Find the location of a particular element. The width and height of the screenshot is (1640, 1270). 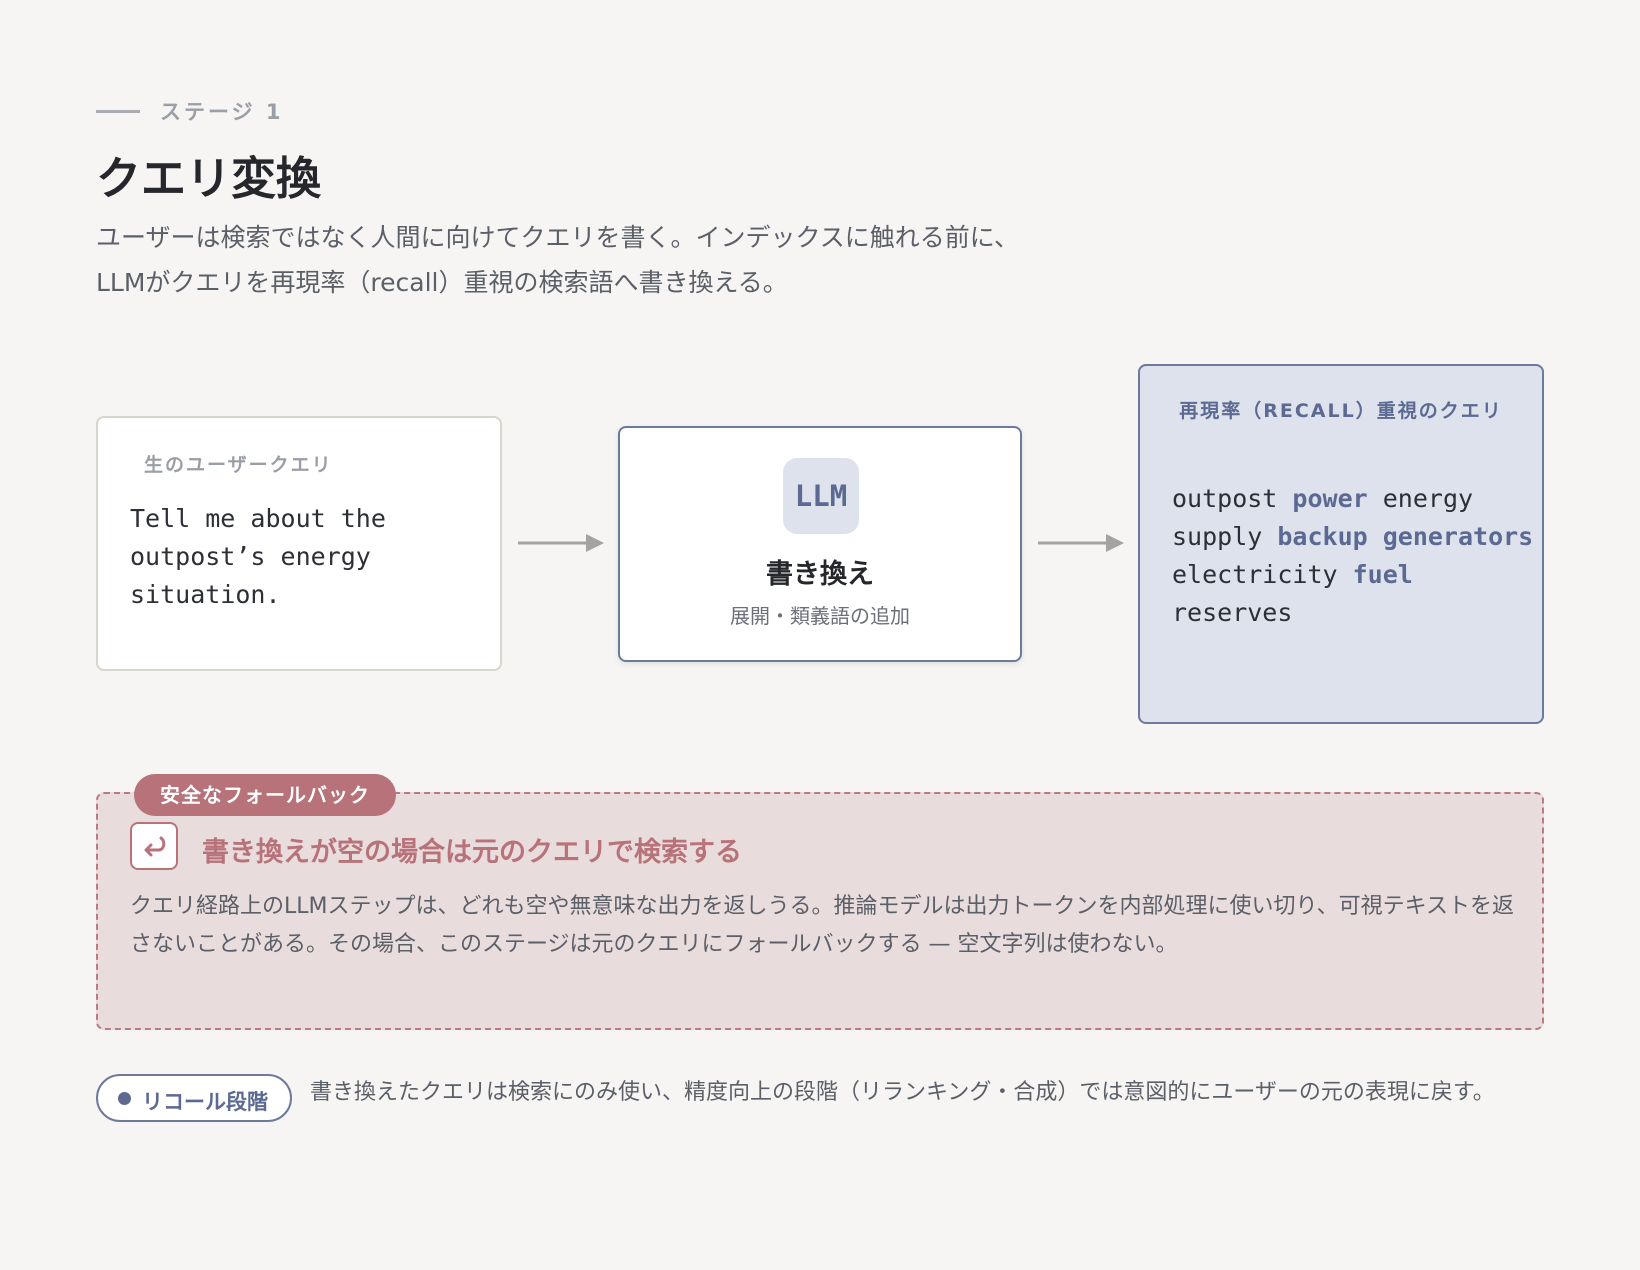

added-term: backup generators is located at coordinates (1405, 536).